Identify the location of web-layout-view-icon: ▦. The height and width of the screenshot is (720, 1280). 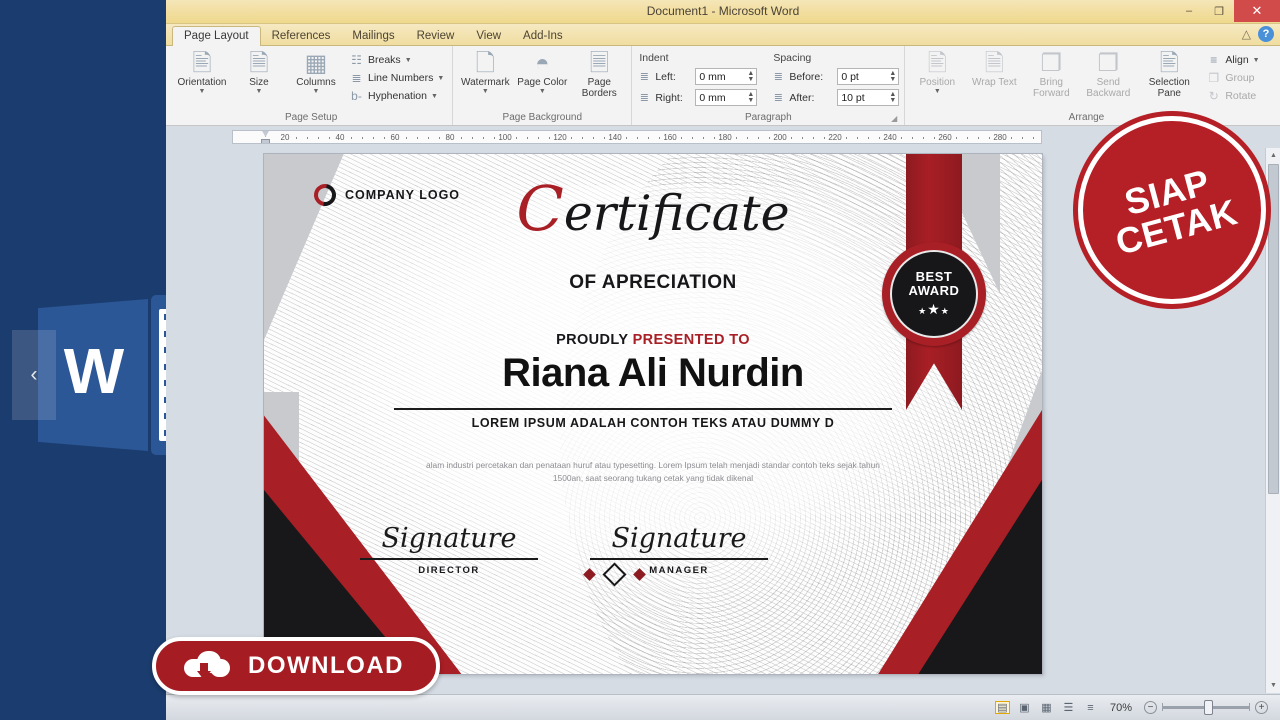
(1046, 707).